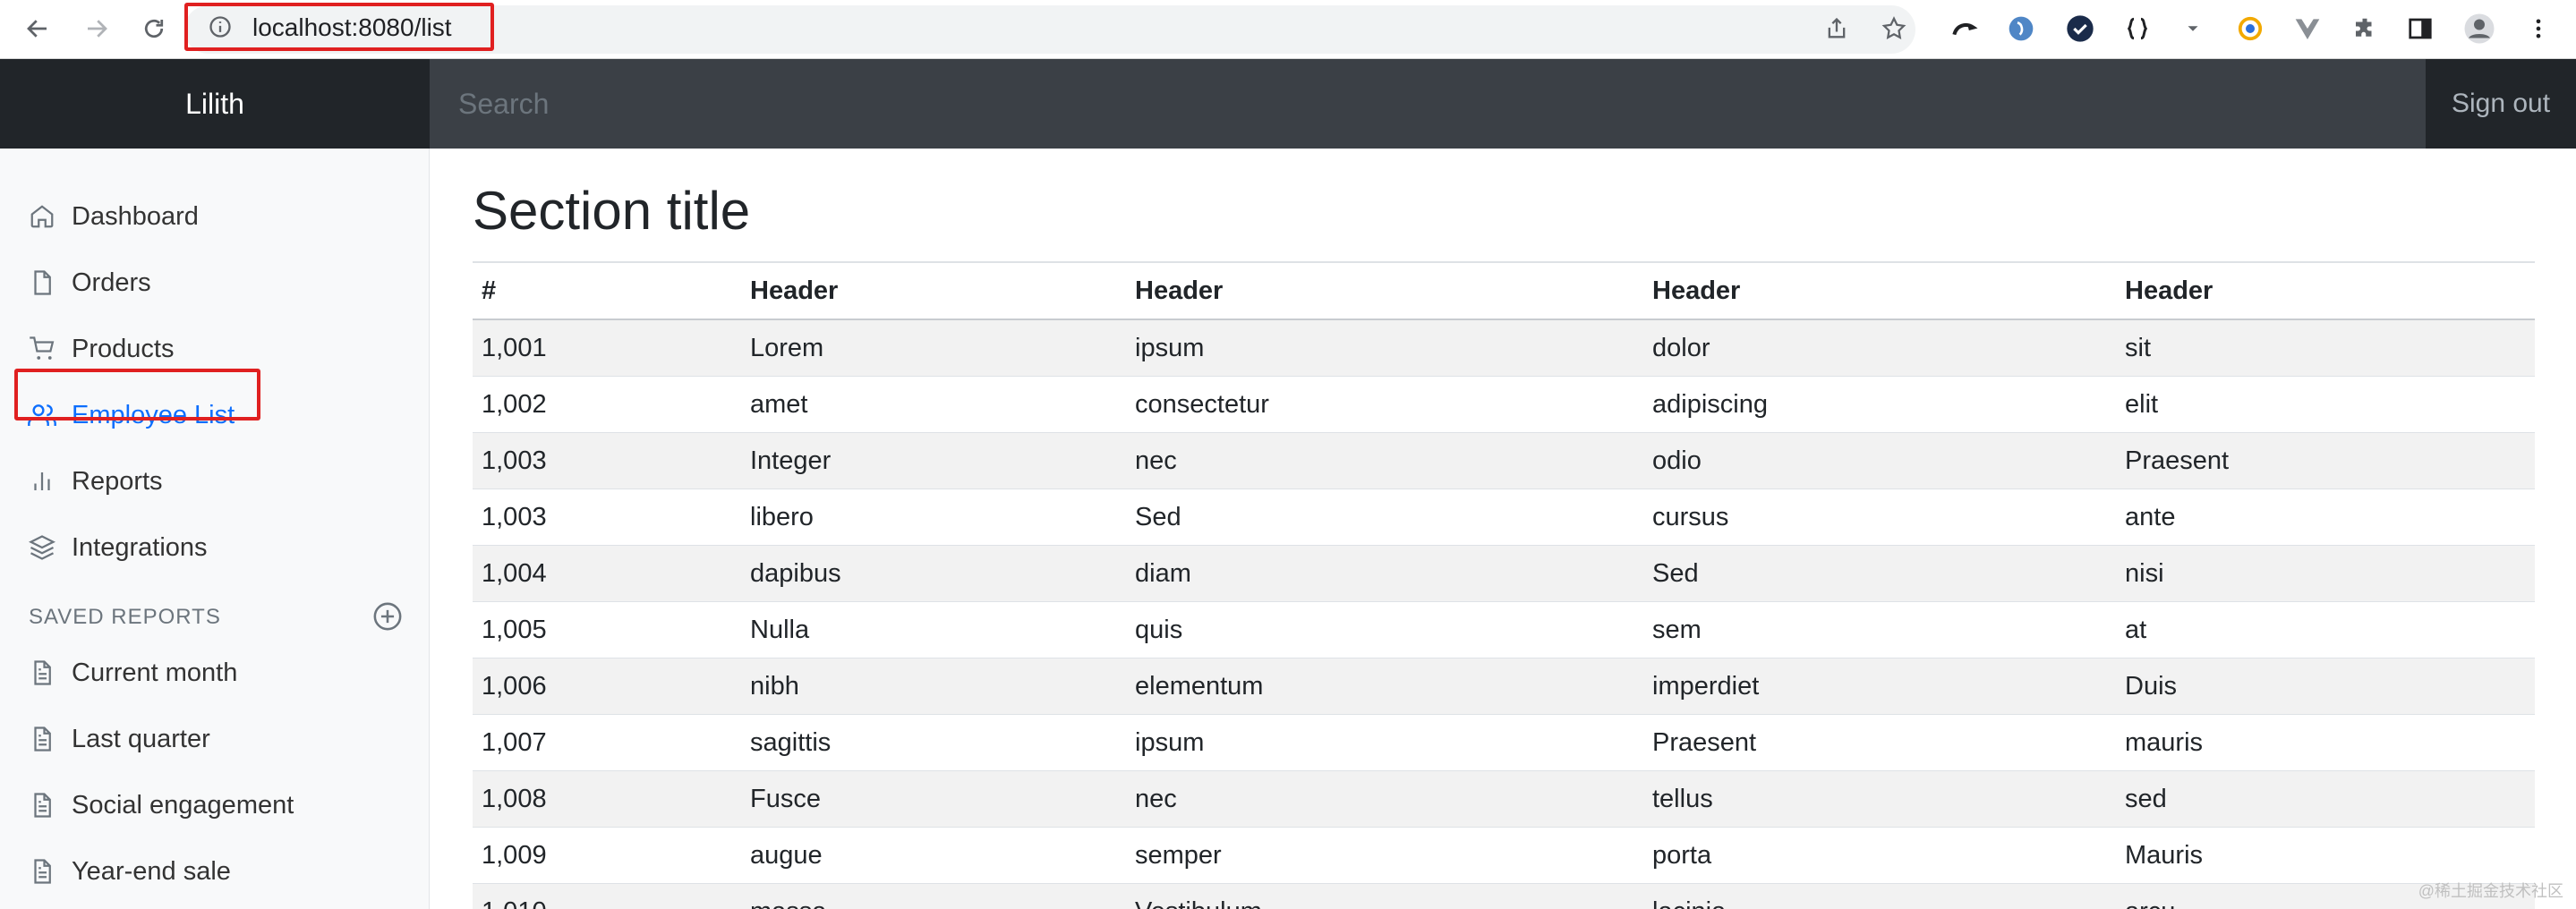 The image size is (2576, 909). I want to click on table-row: 1,009 augue semper porta Mauris, so click(1504, 856).